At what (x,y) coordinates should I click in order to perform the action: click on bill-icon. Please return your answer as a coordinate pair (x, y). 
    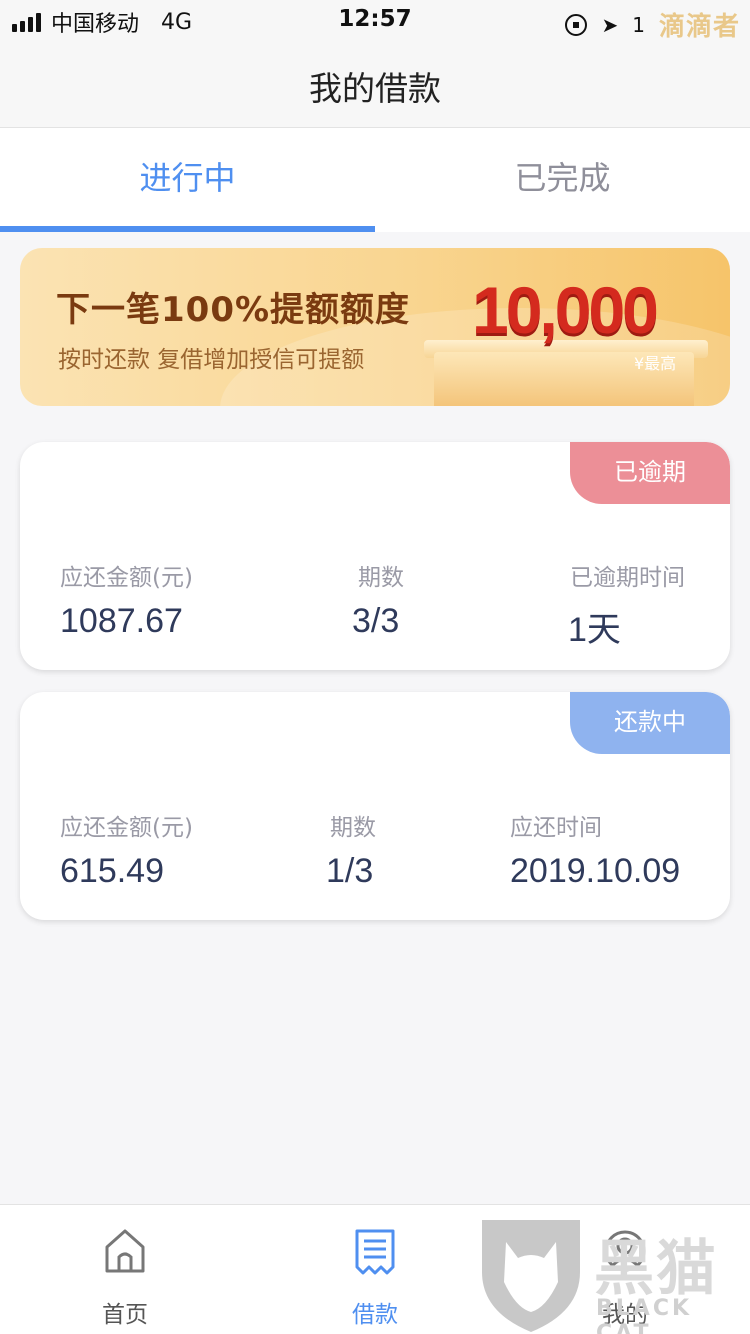
    Looking at the image, I should click on (375, 1252).